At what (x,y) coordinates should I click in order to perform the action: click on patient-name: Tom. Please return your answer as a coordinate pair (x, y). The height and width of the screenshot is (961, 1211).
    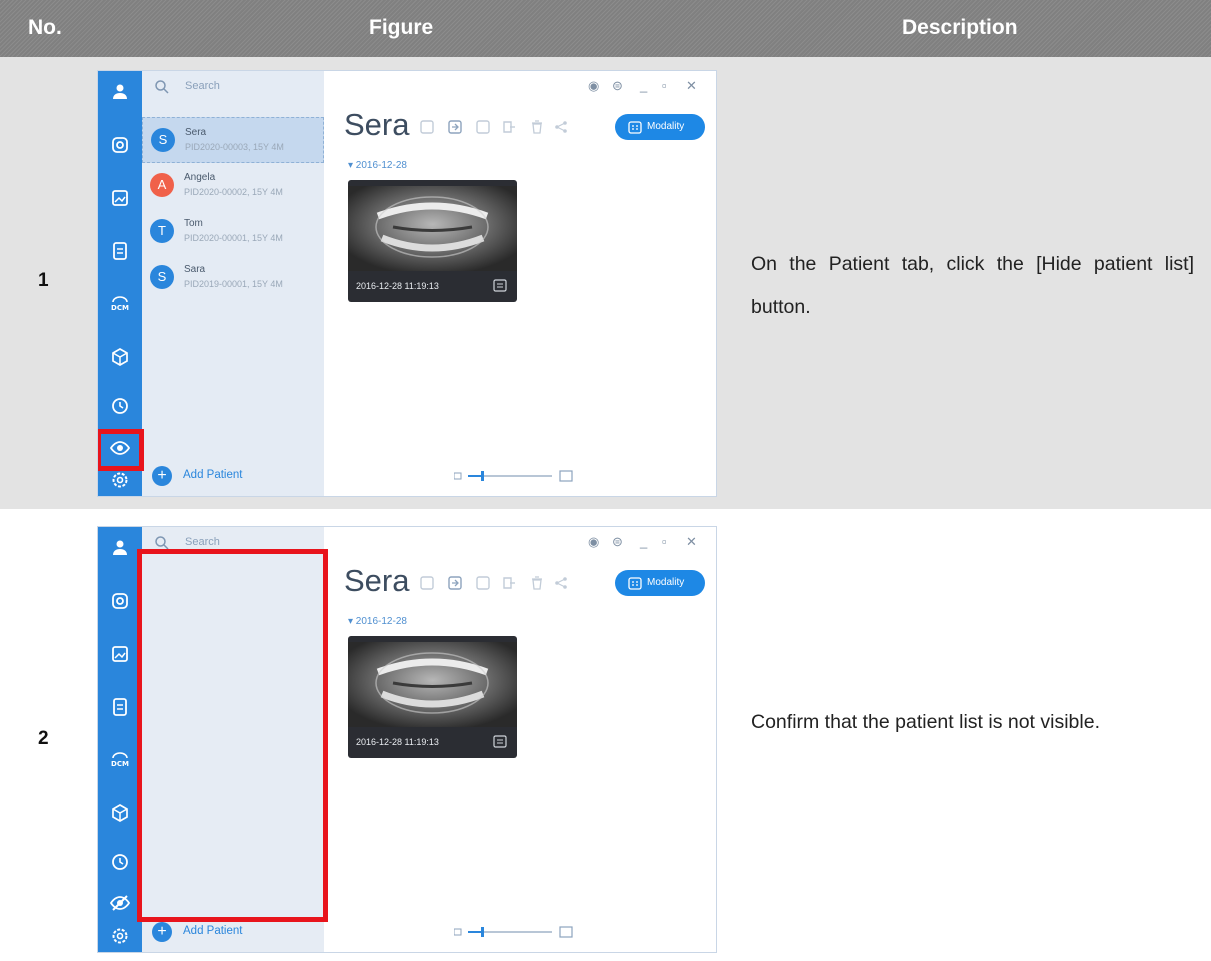
    Looking at the image, I should click on (193, 223).